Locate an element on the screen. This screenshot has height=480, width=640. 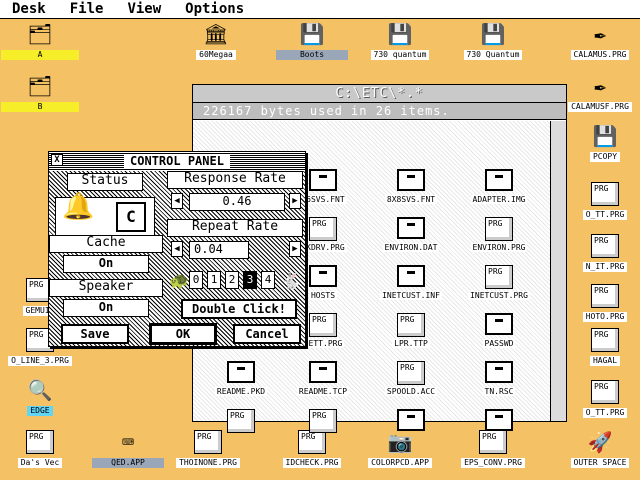
desktop-icon: ✒ CALAMUSF.PRG is located at coordinates (600, 92).